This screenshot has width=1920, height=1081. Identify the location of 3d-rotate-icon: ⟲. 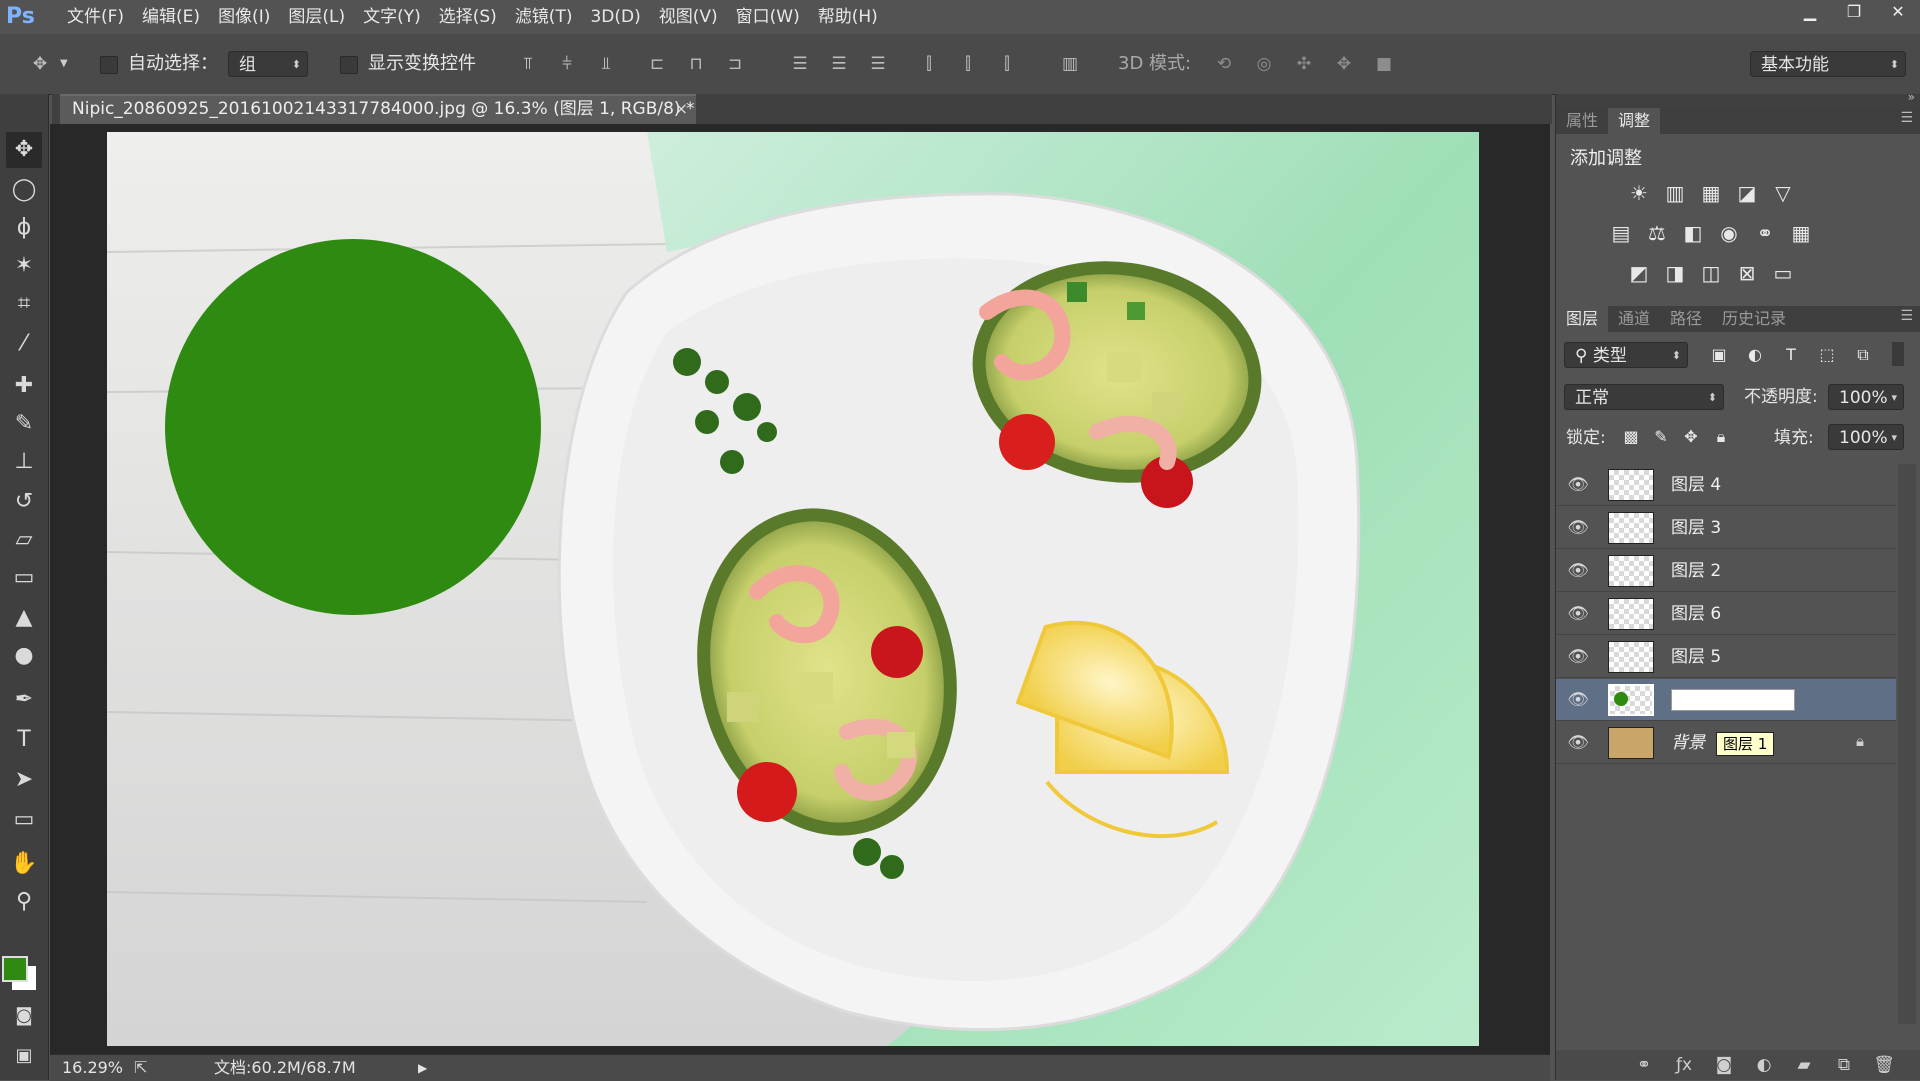
(1224, 64).